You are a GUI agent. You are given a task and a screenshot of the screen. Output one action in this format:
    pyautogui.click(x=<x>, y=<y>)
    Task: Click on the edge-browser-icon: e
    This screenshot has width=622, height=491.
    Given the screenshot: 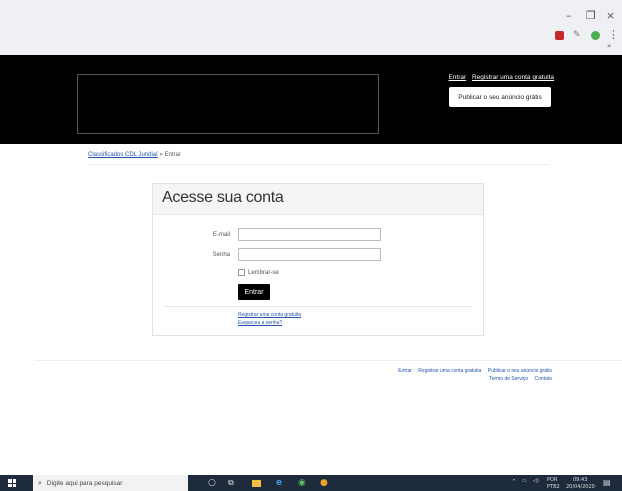 What is the action you would take?
    pyautogui.click(x=279, y=483)
    